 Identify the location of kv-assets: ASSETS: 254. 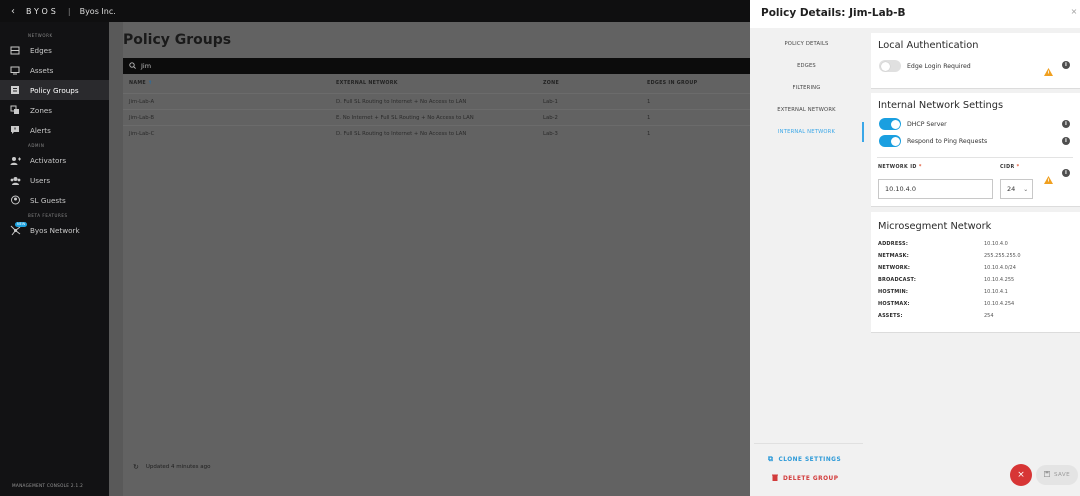
(936, 316).